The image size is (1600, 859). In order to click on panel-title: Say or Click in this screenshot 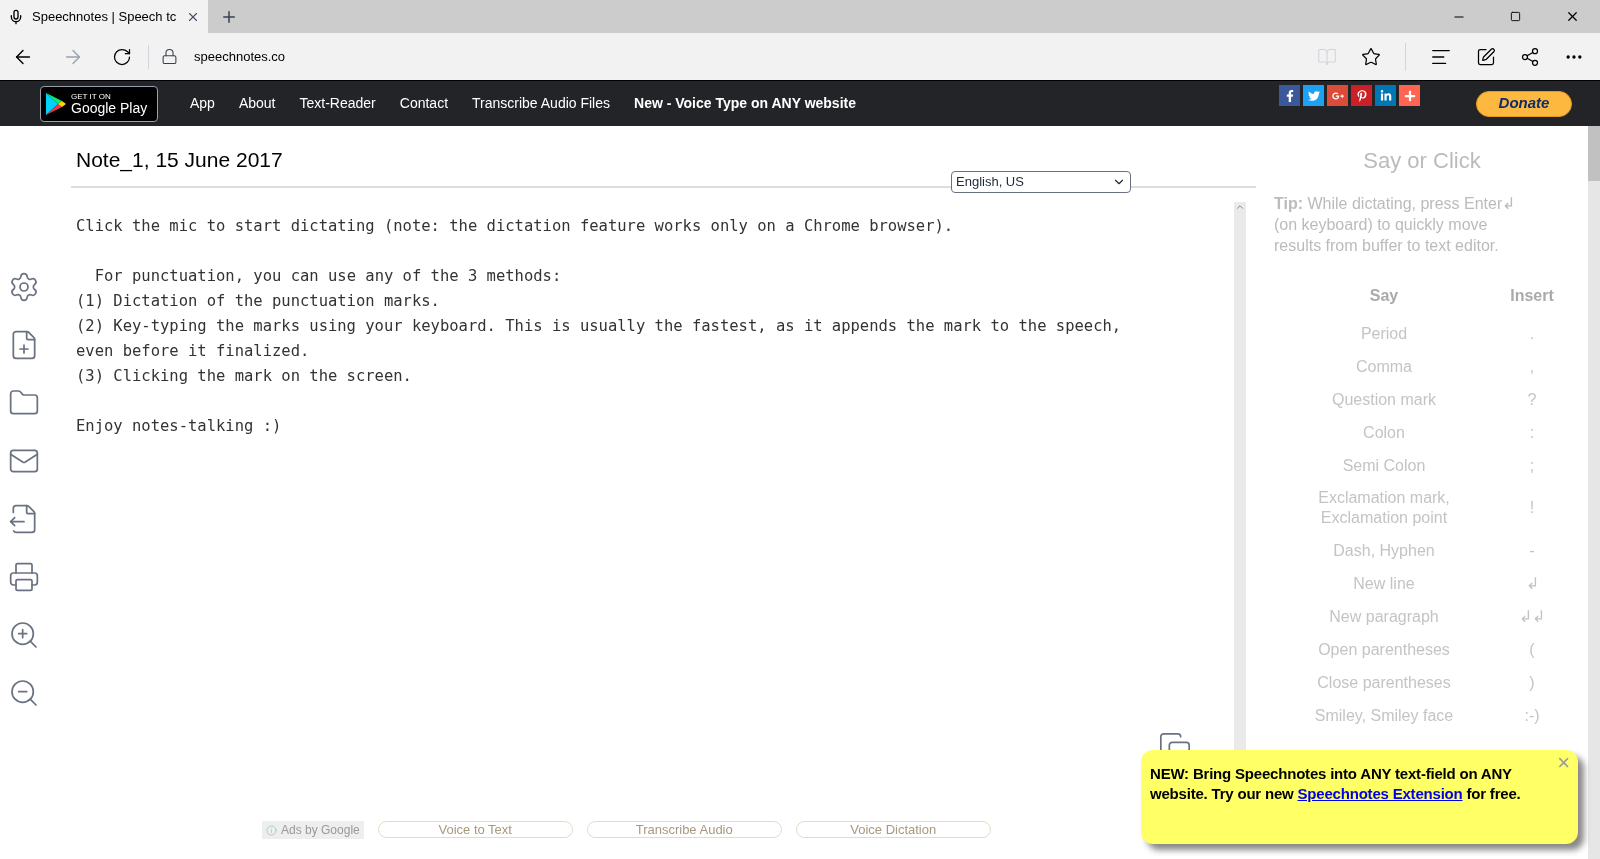, I will do `click(1422, 161)`.